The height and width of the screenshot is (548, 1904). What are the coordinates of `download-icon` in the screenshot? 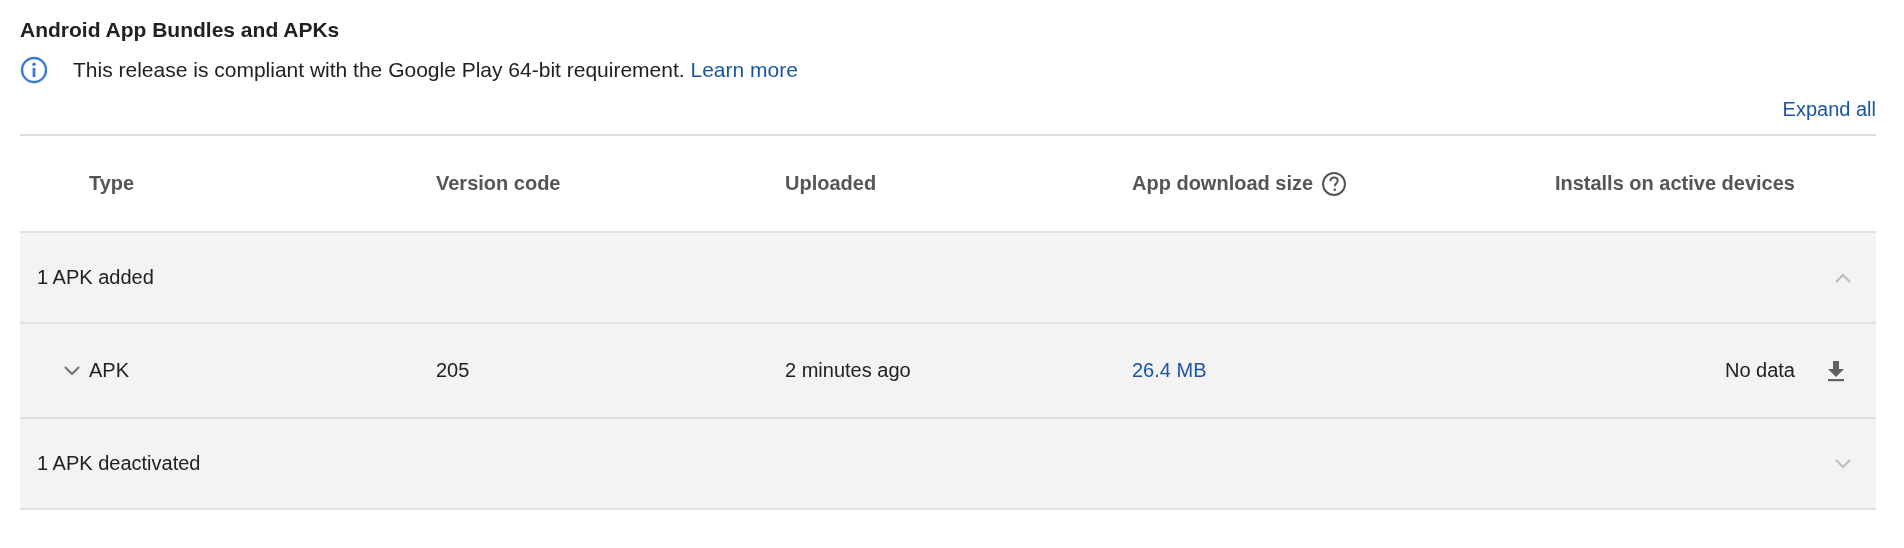 It's located at (1835, 370).